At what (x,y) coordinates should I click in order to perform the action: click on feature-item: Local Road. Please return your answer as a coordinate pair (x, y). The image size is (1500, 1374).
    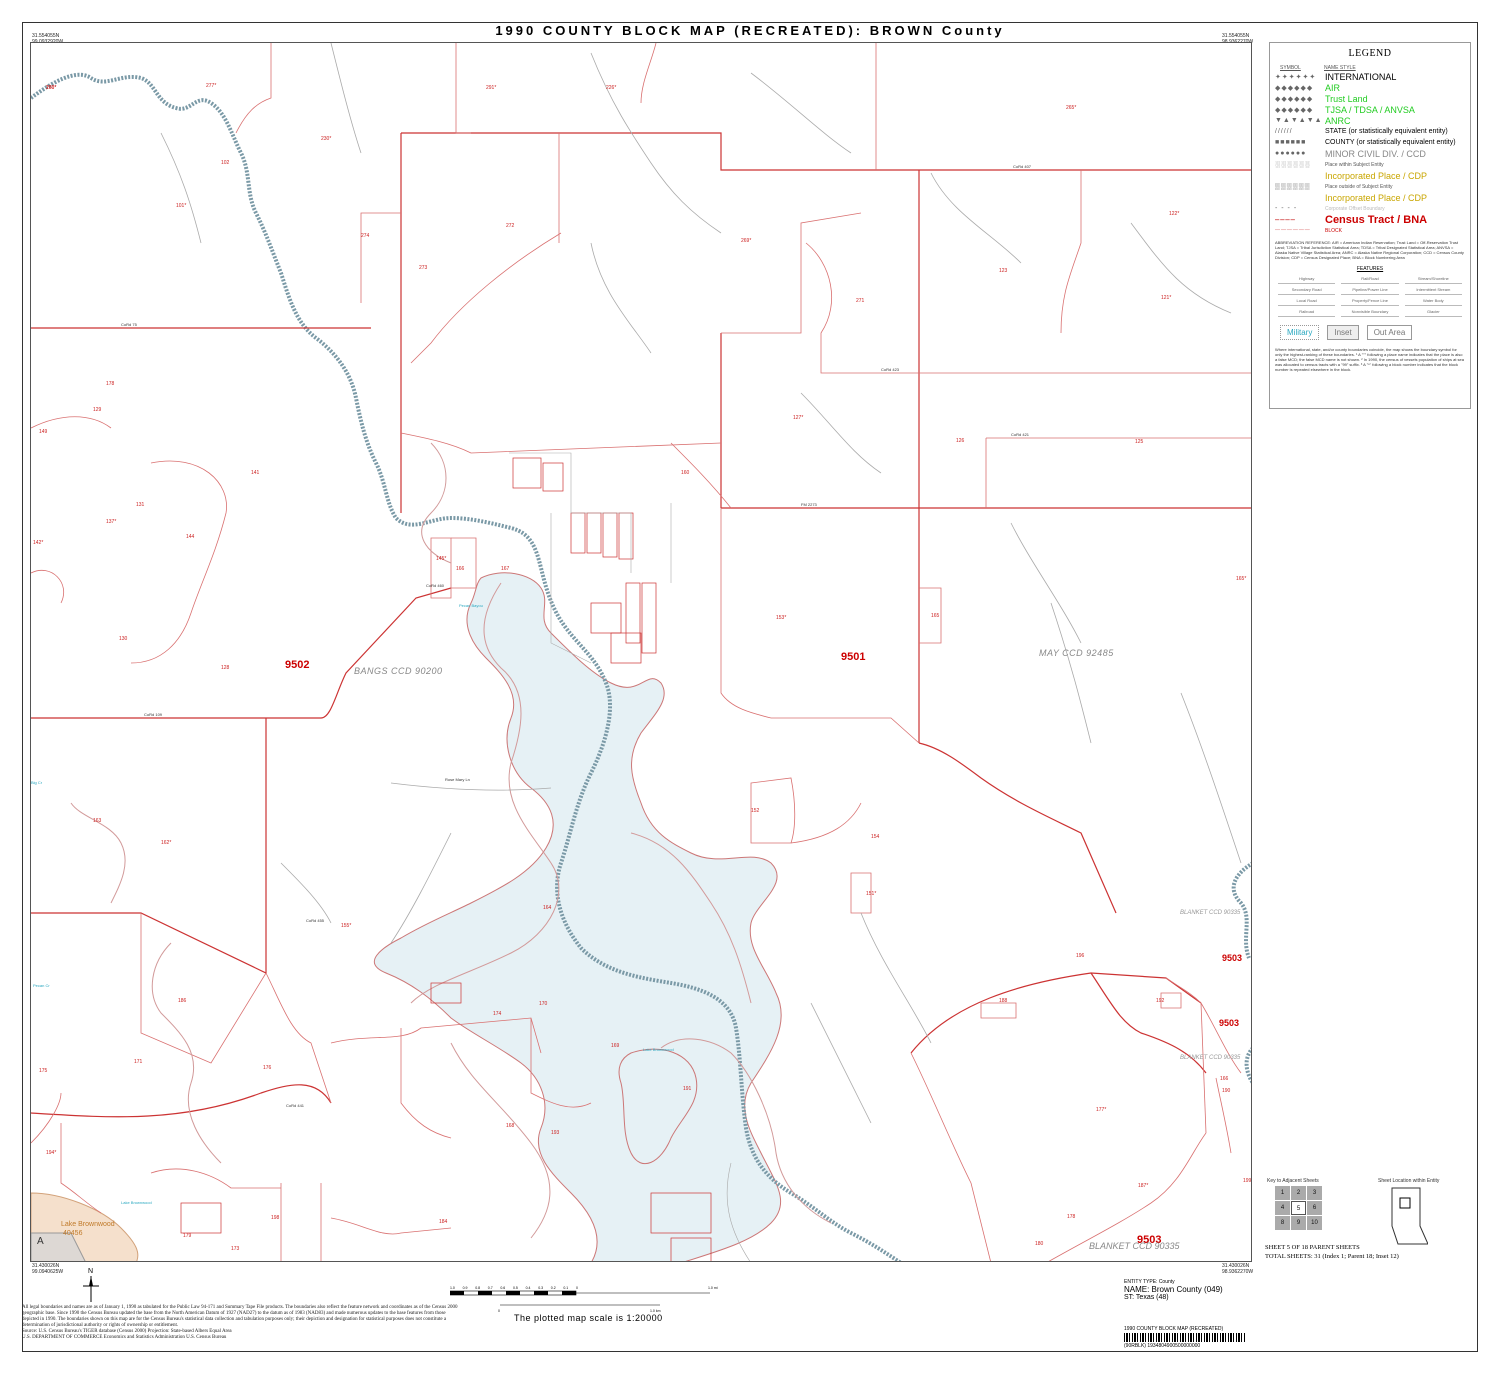
    Looking at the image, I should click on (1307, 302).